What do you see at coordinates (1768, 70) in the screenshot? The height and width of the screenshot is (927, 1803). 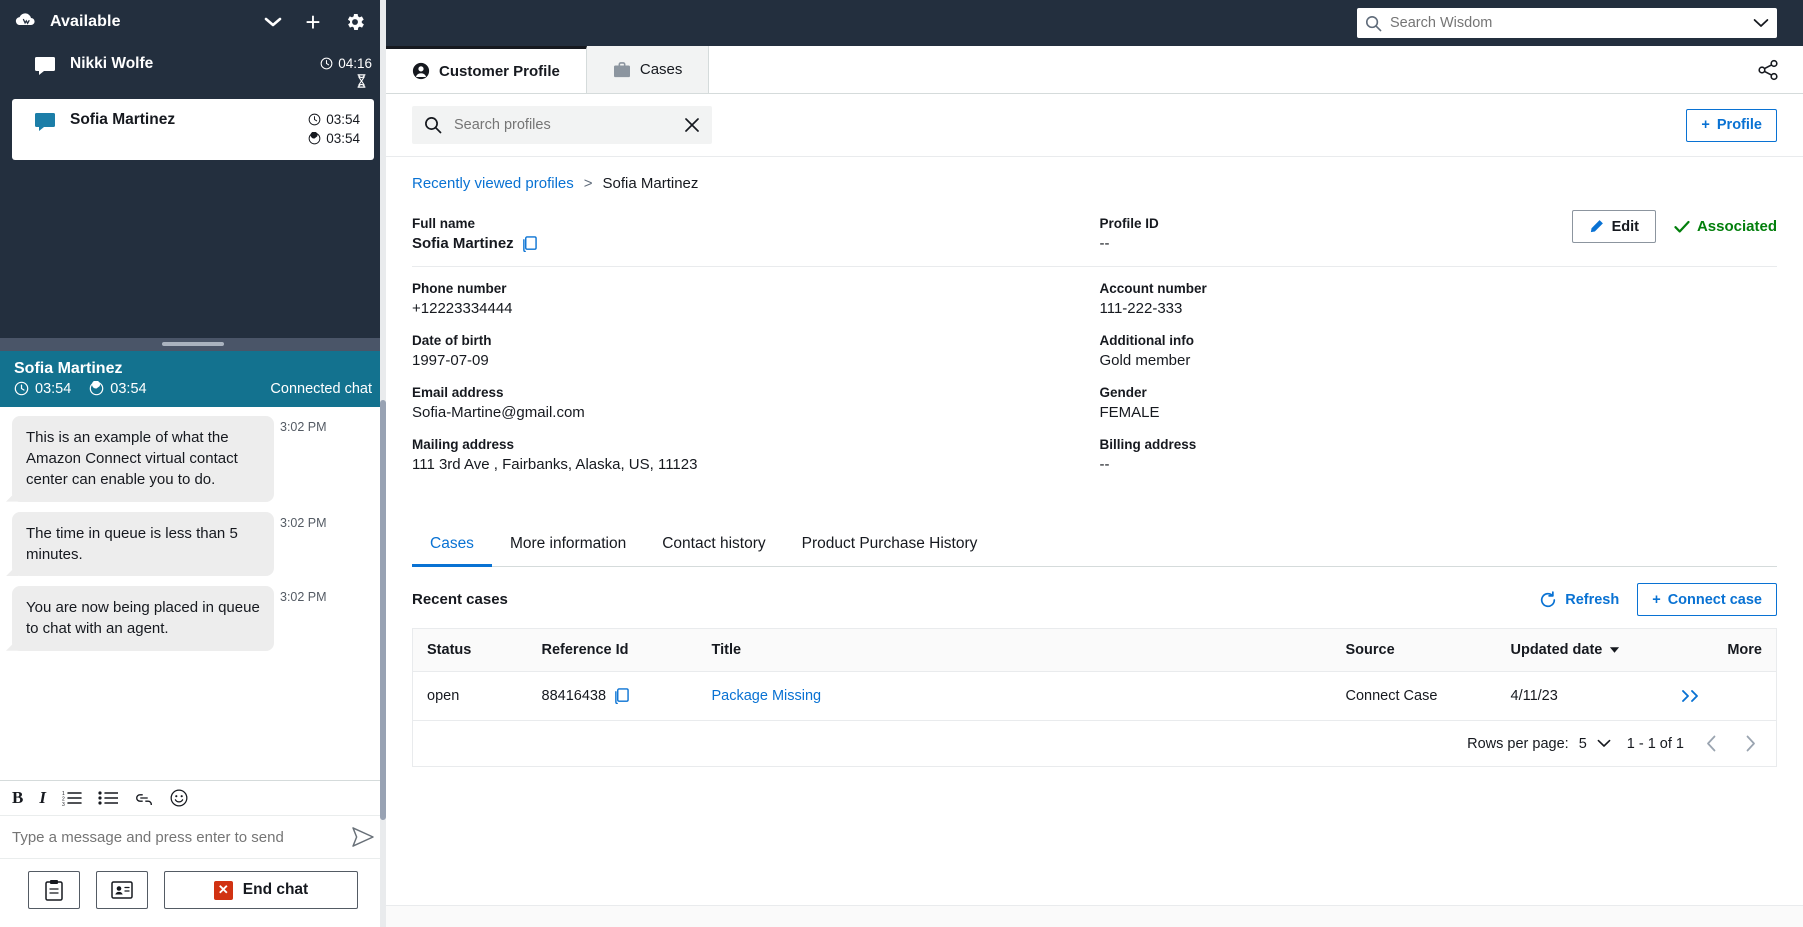 I see `share-icon` at bounding box center [1768, 70].